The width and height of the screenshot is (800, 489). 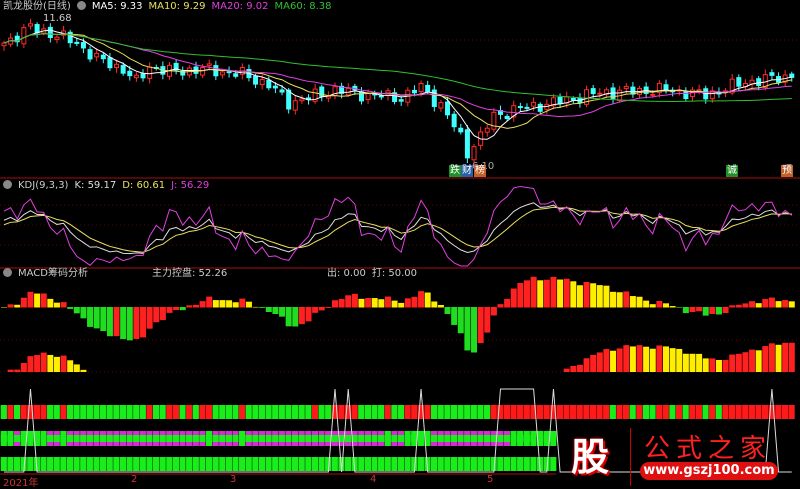 What do you see at coordinates (787, 171) in the screenshot?
I see `event-tag-yu: 预` at bounding box center [787, 171].